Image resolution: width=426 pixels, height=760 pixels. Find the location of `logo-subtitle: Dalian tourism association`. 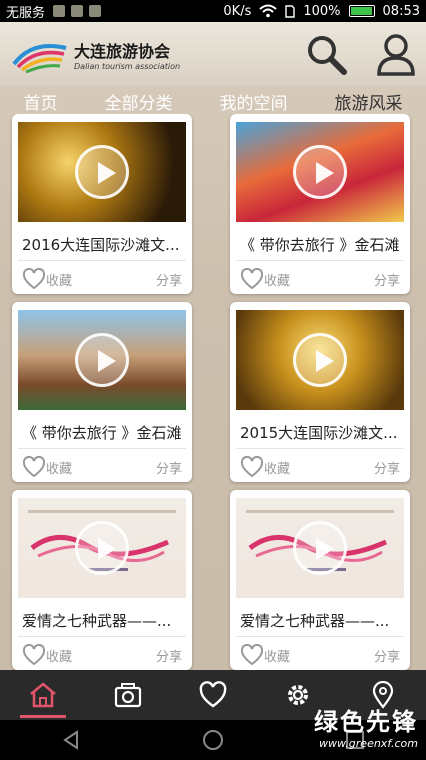

logo-subtitle: Dalian tourism association is located at coordinates (127, 66).